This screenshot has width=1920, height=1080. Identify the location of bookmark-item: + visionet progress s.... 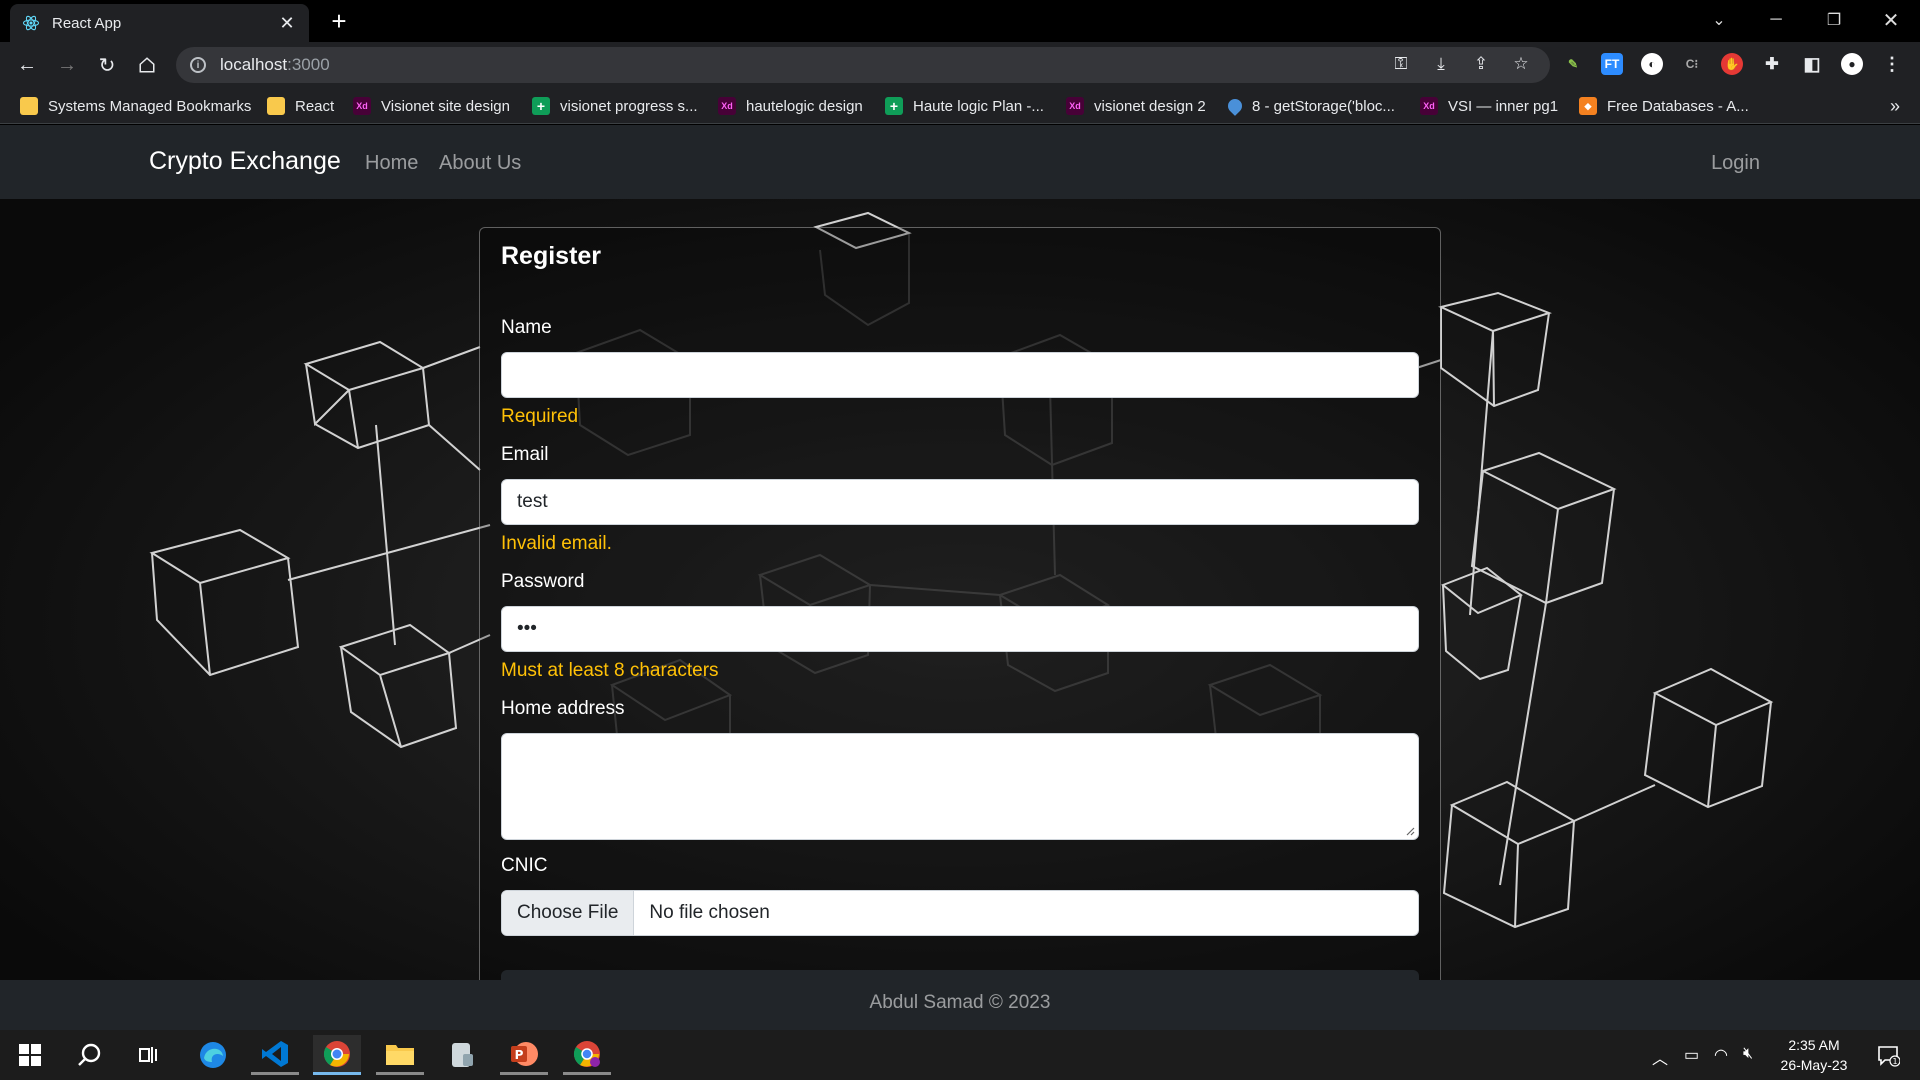
(615, 106).